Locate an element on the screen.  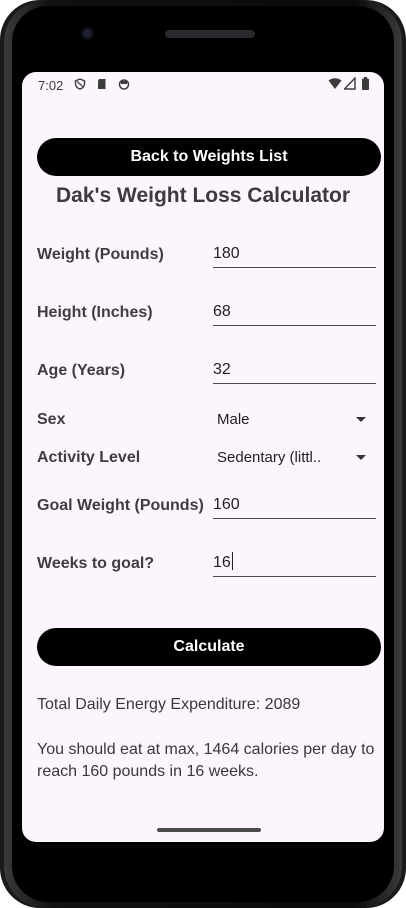
earpiece-speaker is located at coordinates (210, 34).